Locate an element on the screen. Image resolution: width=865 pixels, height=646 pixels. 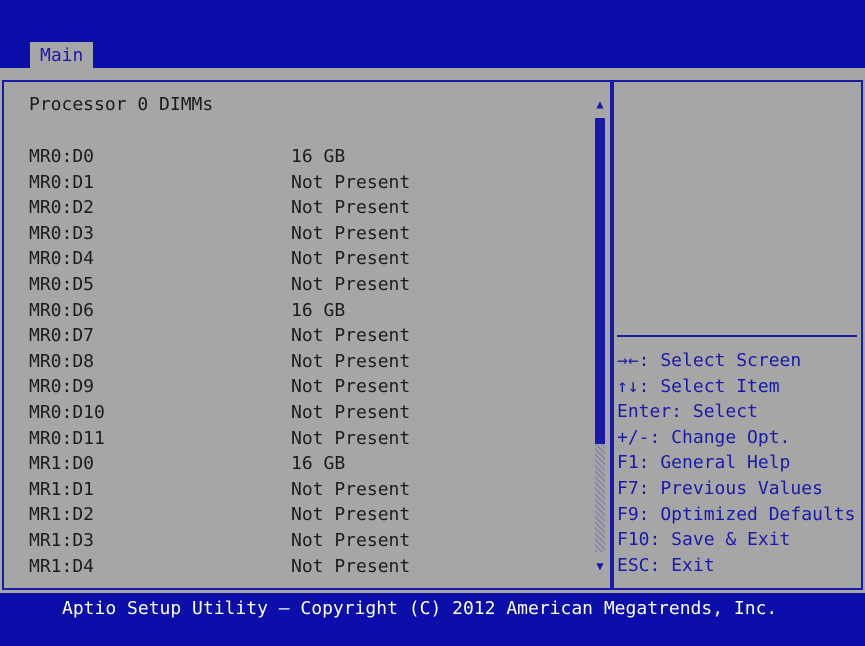
dimm-row: MR0:D8 Not Present is located at coordinates (309, 364).